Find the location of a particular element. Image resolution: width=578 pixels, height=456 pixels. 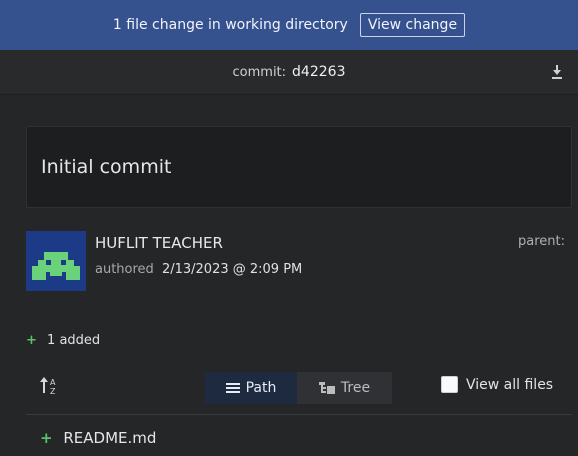

authored-label: authored is located at coordinates (124, 269).